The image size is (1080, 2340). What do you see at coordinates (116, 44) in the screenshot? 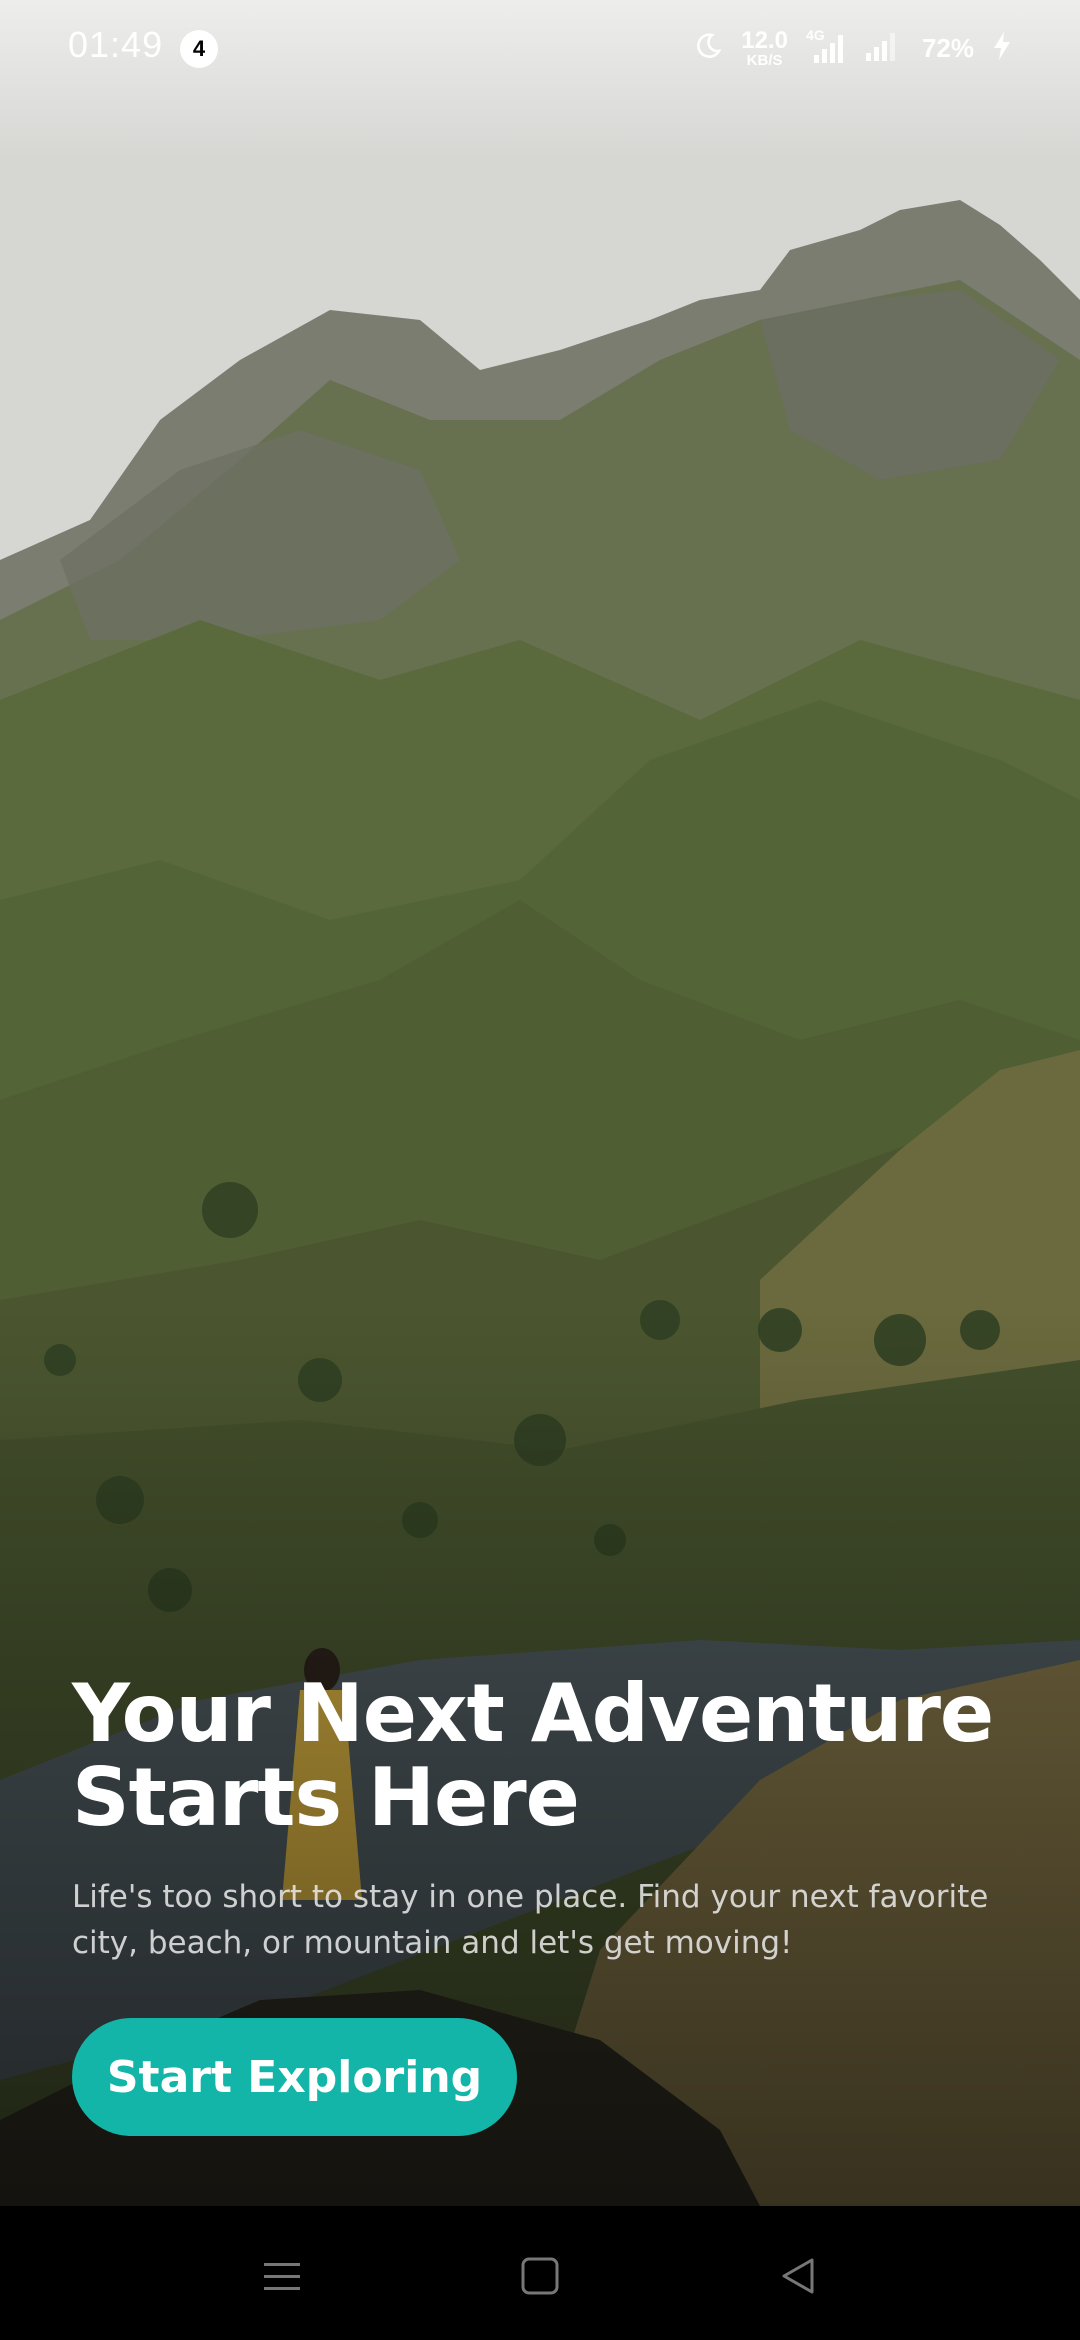
I see `status-time: 01:49` at bounding box center [116, 44].